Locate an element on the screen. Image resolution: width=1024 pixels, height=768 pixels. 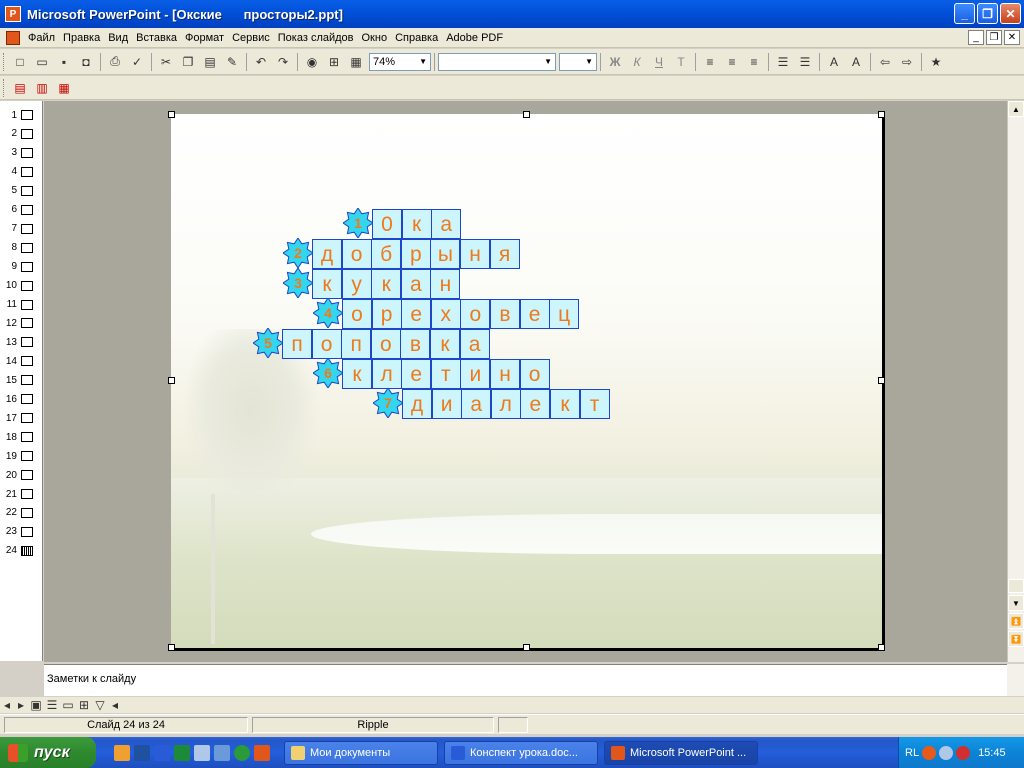
paste-icon: ▤ is located at coordinates (210, 62).